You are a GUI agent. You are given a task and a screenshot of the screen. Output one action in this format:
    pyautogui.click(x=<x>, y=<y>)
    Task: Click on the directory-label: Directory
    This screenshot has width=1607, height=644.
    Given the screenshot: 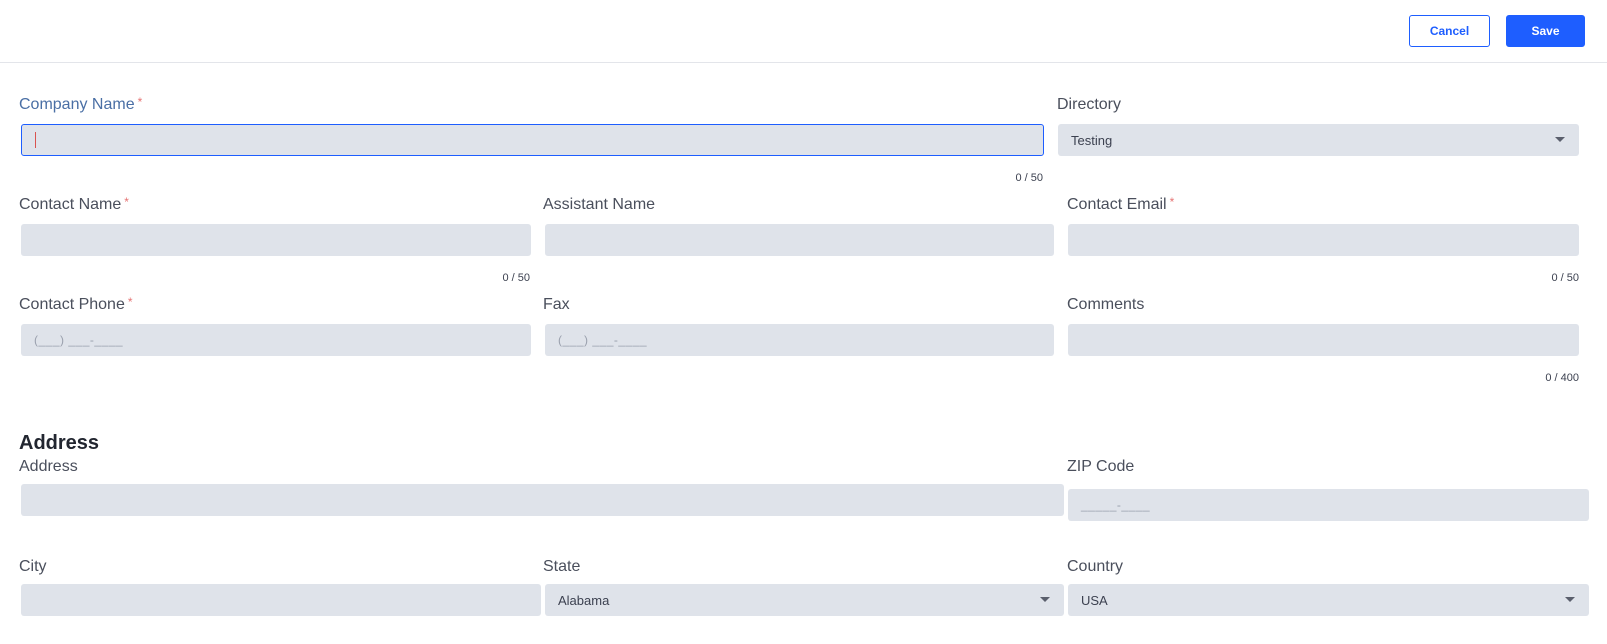 What is the action you would take?
    pyautogui.click(x=1089, y=104)
    